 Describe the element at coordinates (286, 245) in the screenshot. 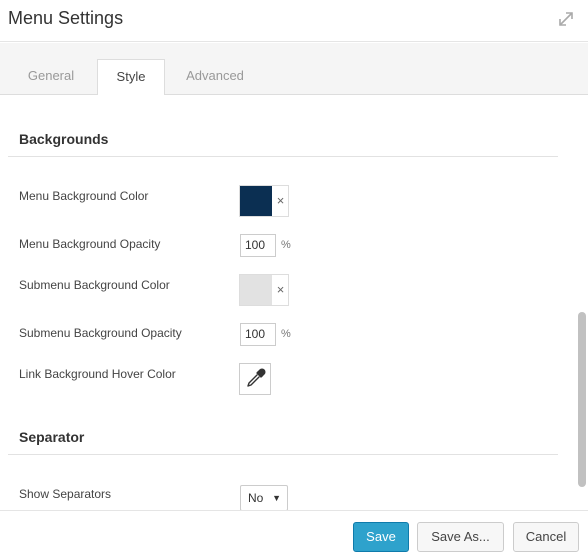

I see `menu-bg-opacity-unit: %` at that location.